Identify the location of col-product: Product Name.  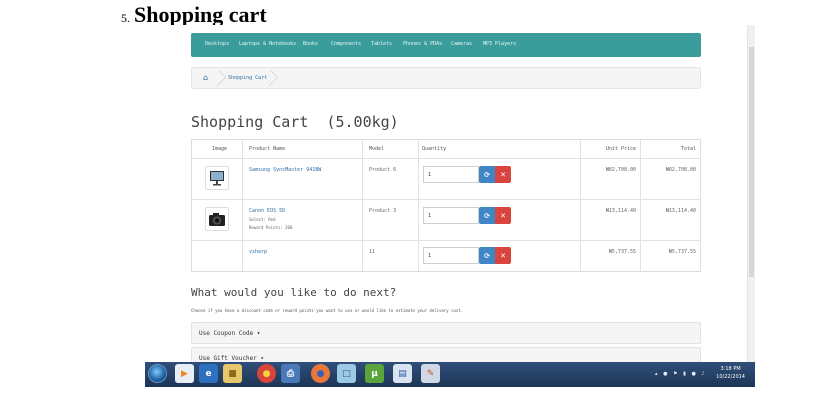
(267, 149).